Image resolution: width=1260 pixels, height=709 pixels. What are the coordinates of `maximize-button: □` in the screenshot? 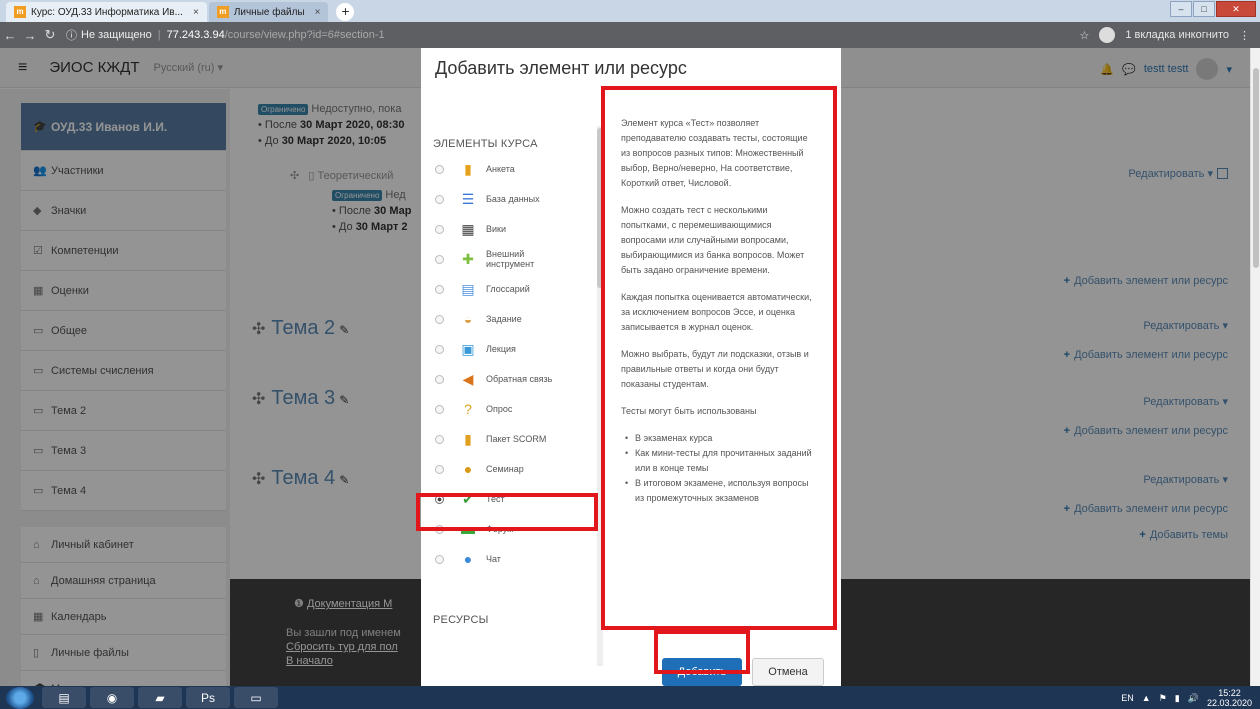 It's located at (1204, 9).